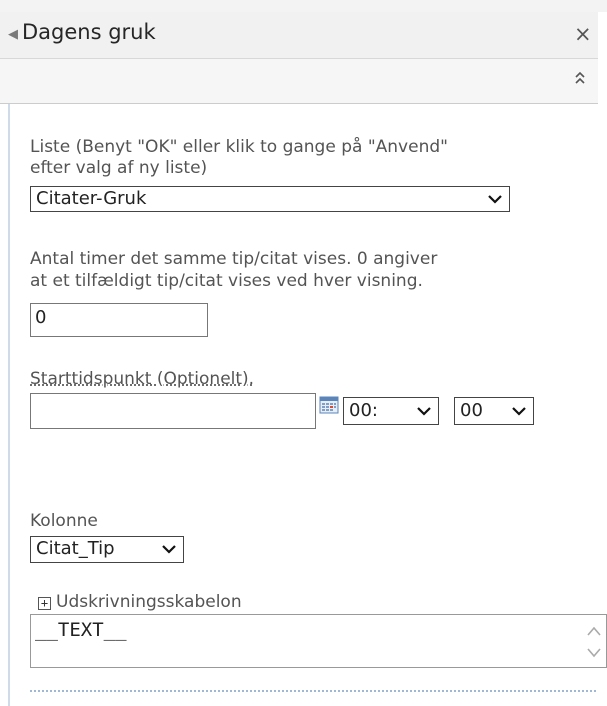 The width and height of the screenshot is (607, 706). I want to click on start-hour-select: 00:, so click(391, 411).